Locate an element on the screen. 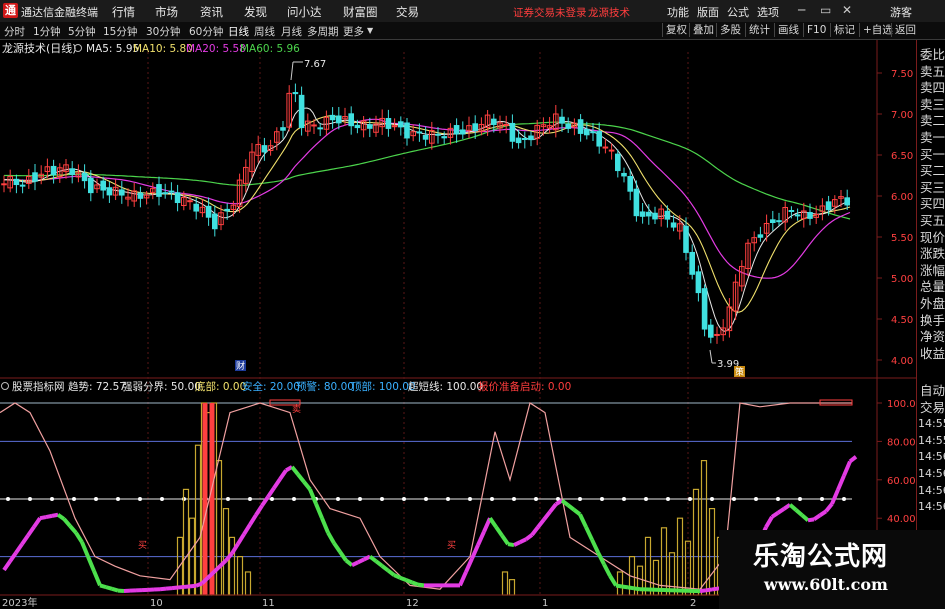  menu-formula: 公式 is located at coordinates (738, 12).